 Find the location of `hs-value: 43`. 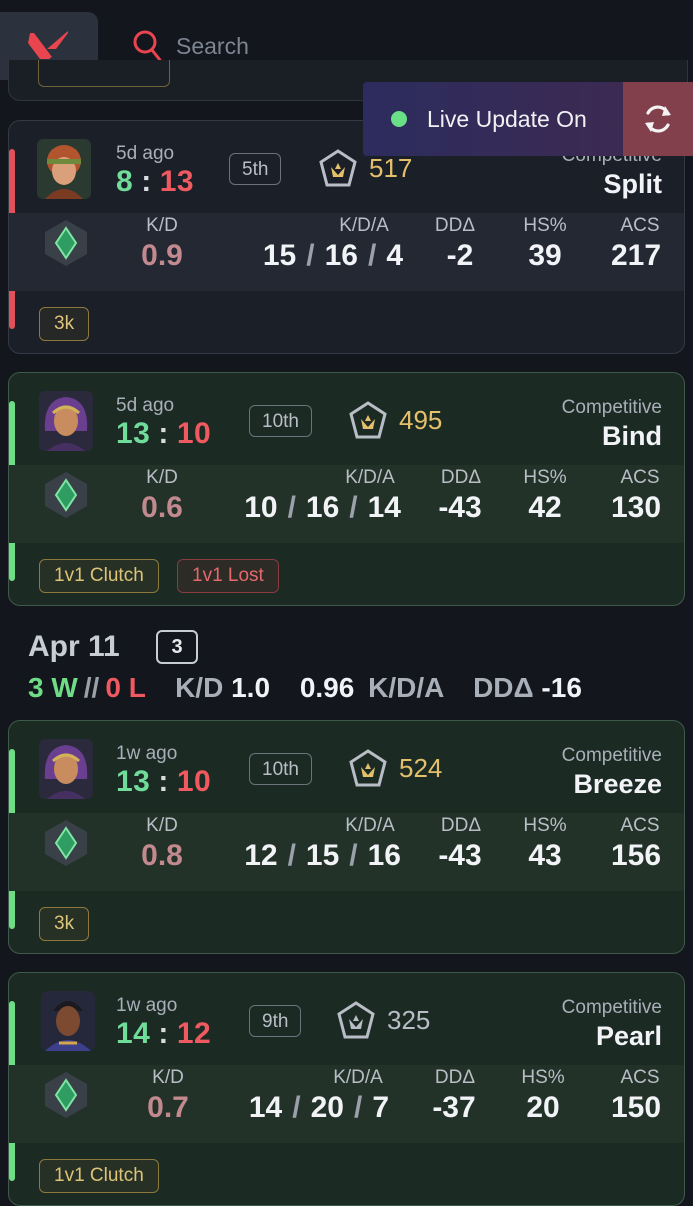

hs-value: 43 is located at coordinates (545, 855).